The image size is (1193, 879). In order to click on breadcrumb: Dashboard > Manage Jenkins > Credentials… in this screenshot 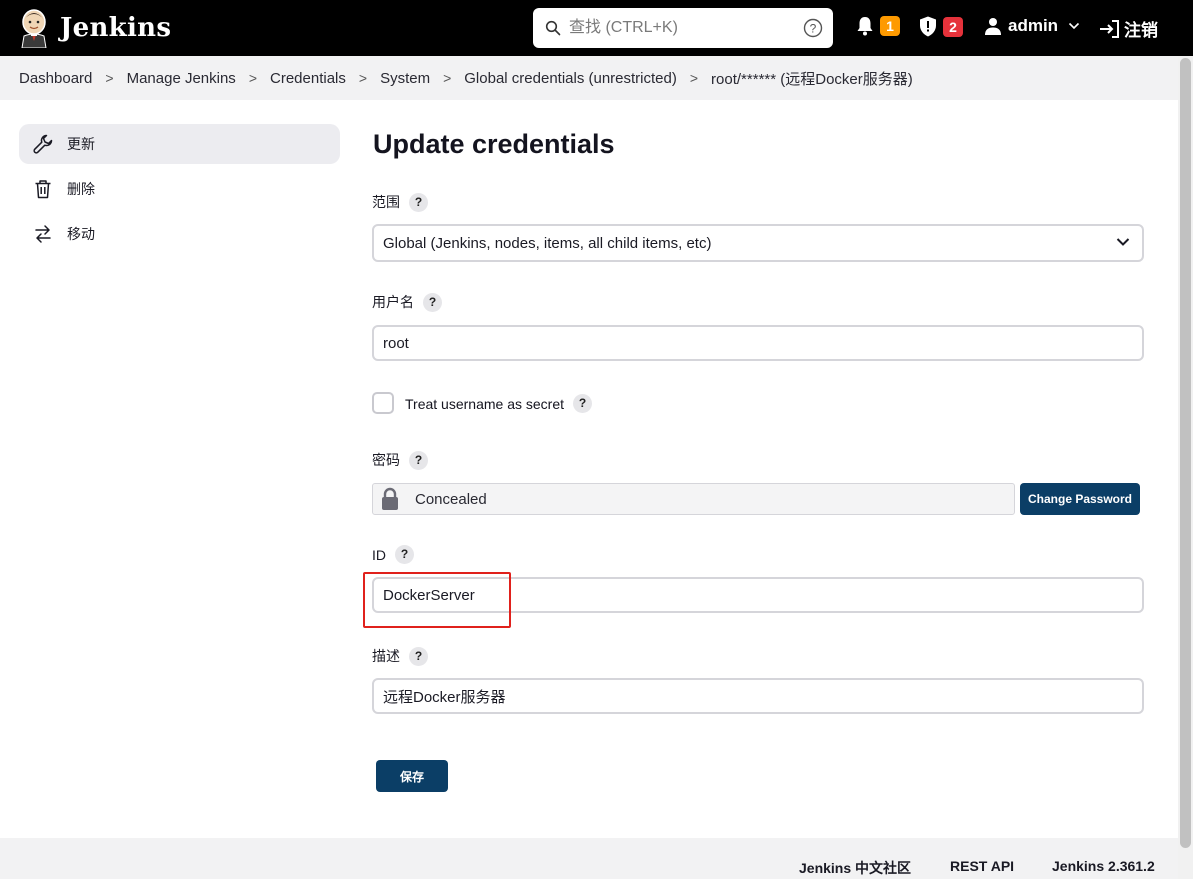, I will do `click(589, 78)`.